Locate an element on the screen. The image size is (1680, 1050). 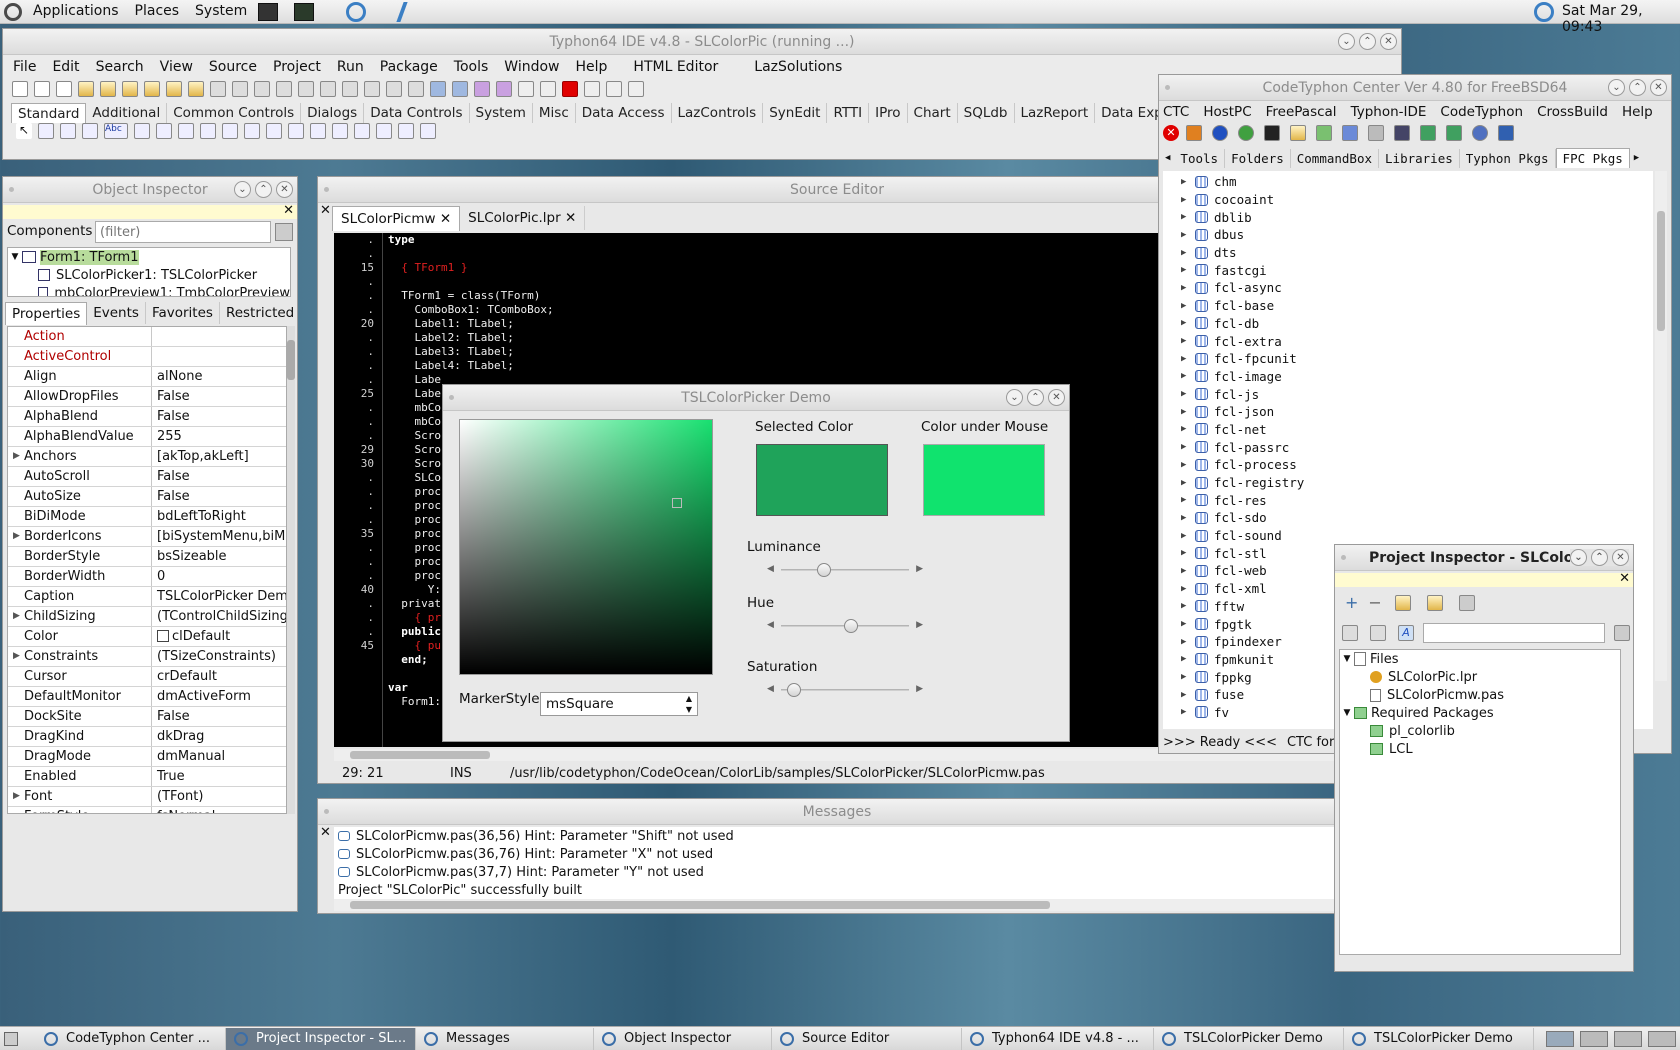
toggle-form-icon is located at coordinates (262, 89).